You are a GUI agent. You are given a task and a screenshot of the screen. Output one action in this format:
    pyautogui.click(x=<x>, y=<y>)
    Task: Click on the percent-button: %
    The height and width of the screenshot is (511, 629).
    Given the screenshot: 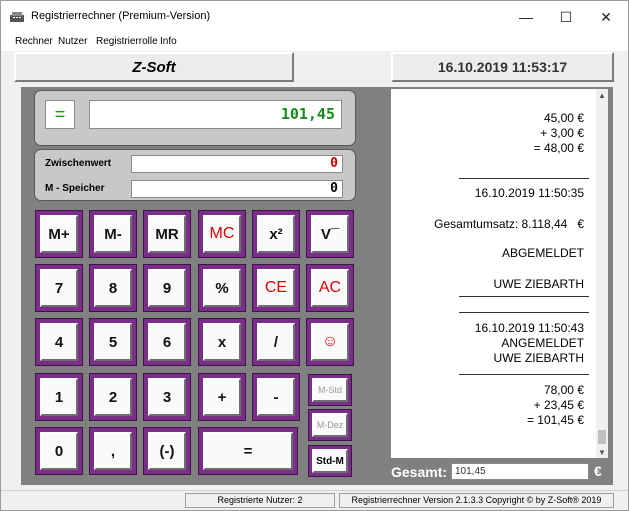 What is the action you would take?
    pyautogui.click(x=222, y=288)
    